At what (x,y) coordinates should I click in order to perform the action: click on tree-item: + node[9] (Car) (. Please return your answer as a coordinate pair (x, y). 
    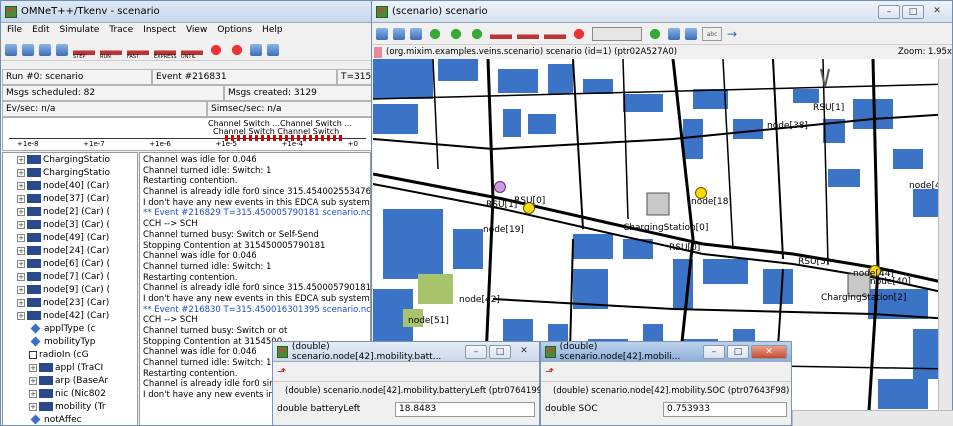
    Looking at the image, I should click on (70, 289).